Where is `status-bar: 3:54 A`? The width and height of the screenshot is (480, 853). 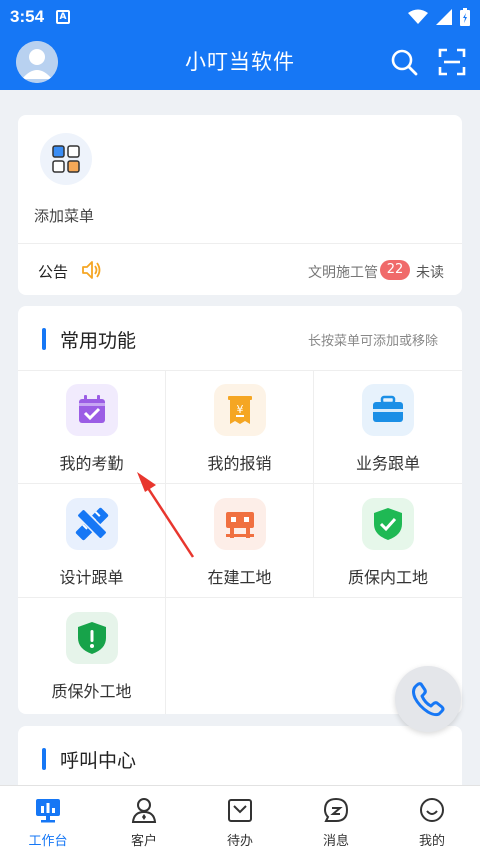 status-bar: 3:54 A is located at coordinates (240, 17).